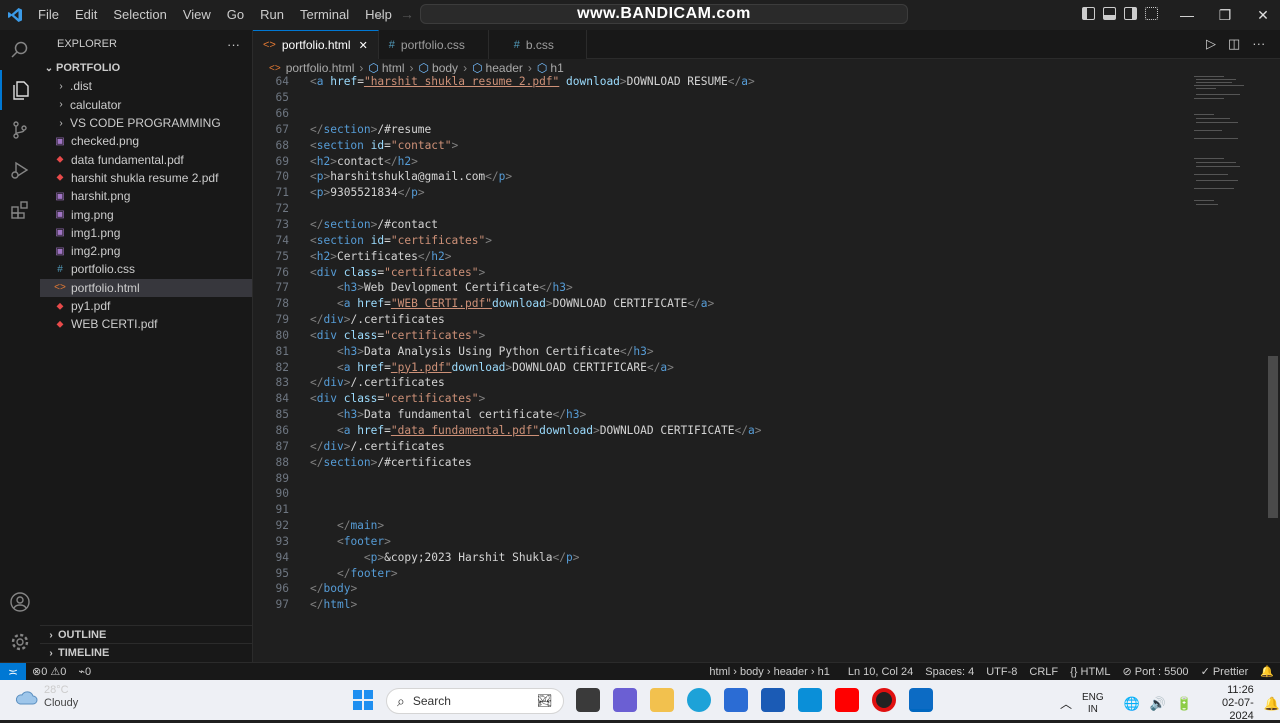  What do you see at coordinates (20, 90) in the screenshot?
I see `explorer-icon` at bounding box center [20, 90].